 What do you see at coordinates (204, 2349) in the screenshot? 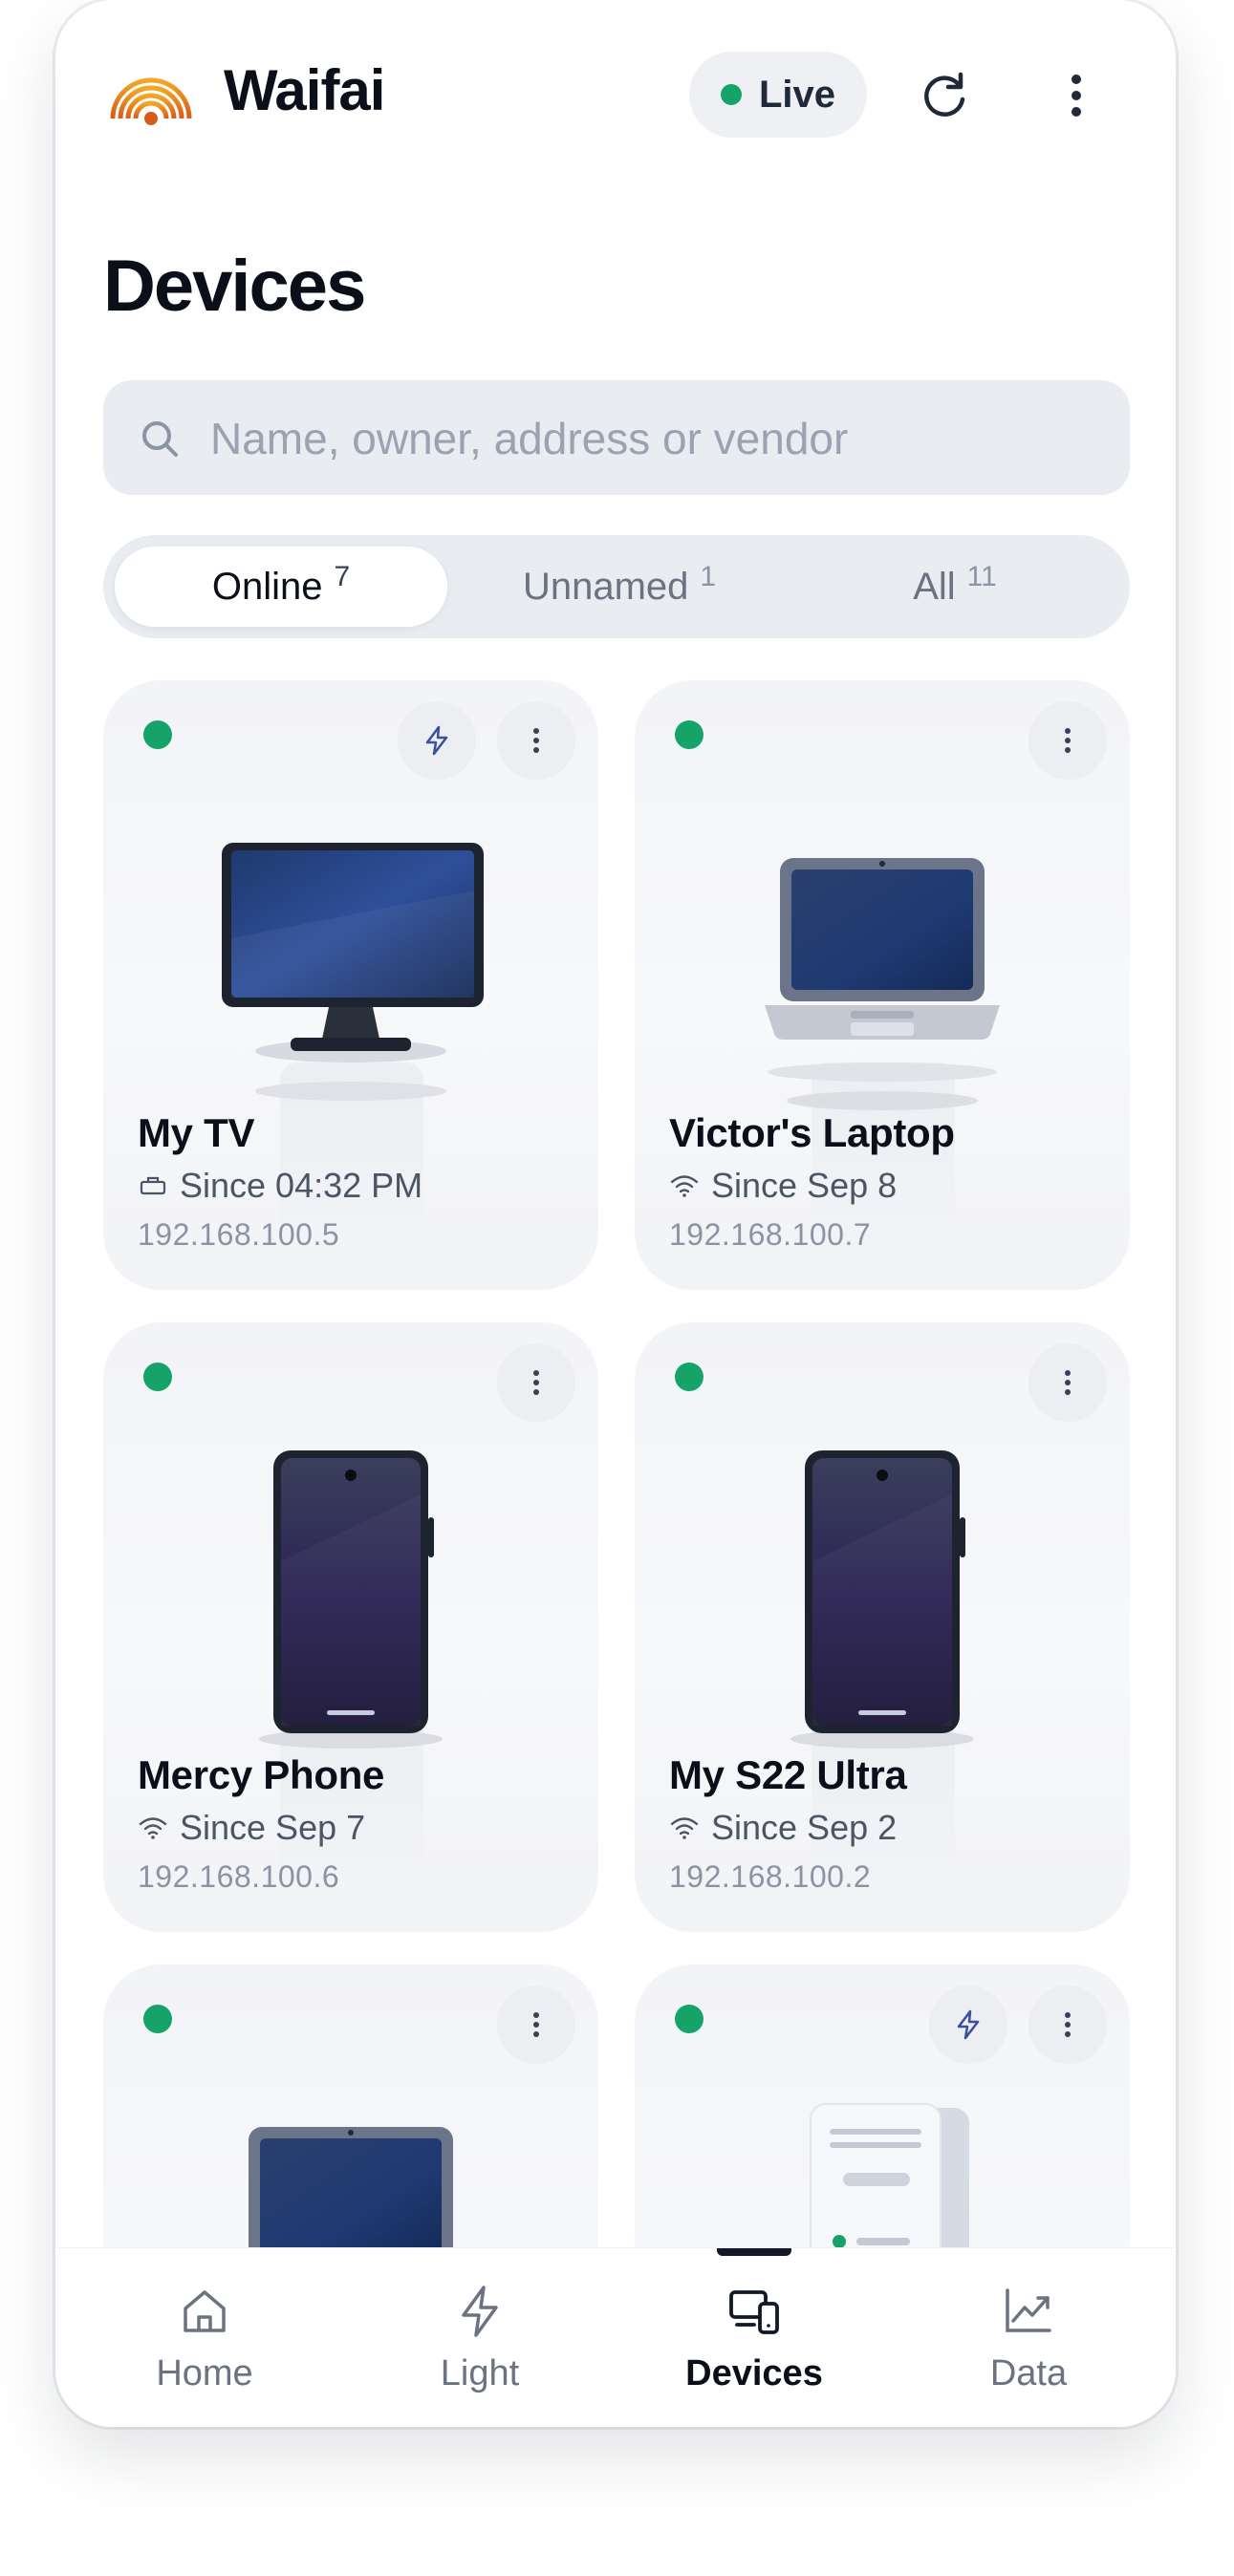
I see `nav-home: Home` at bounding box center [204, 2349].